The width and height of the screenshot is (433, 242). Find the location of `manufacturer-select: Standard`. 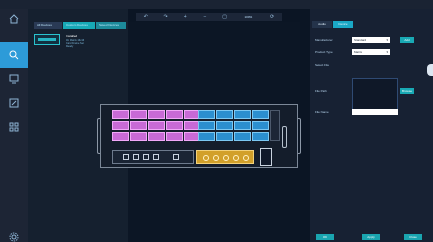

manufacturer-select: Standard is located at coordinates (371, 40).